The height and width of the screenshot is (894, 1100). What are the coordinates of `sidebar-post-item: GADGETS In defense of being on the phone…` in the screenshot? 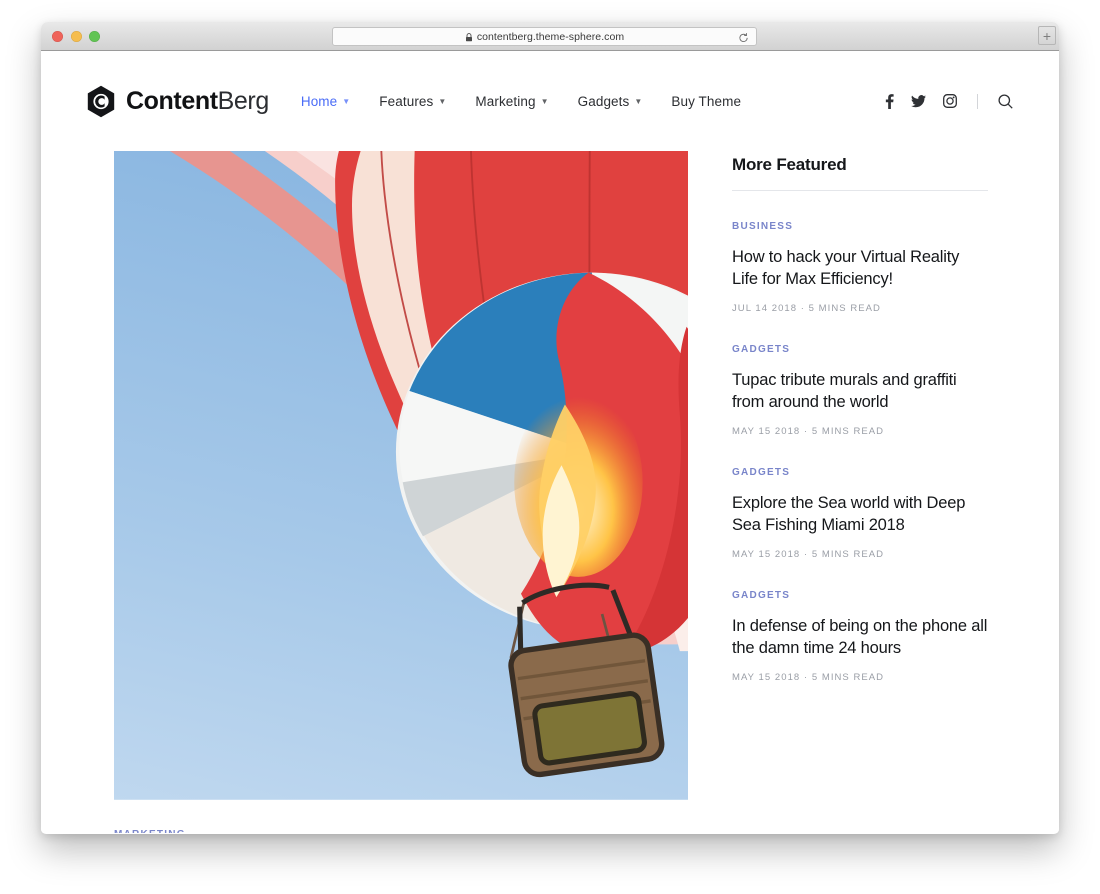 It's located at (860, 621).